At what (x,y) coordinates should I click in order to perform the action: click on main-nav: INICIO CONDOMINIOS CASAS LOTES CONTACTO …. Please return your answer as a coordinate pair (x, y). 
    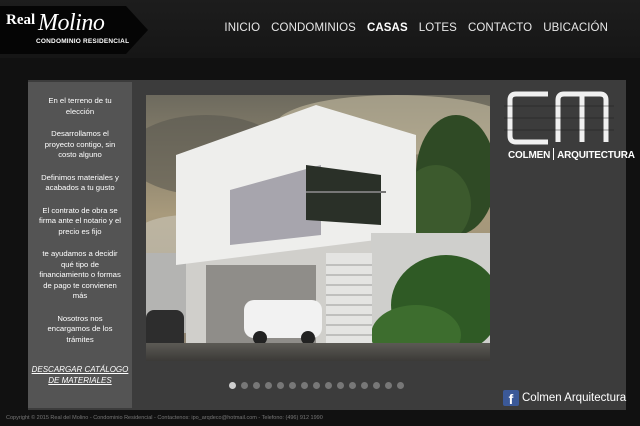
    Looking at the image, I should click on (410, 28).